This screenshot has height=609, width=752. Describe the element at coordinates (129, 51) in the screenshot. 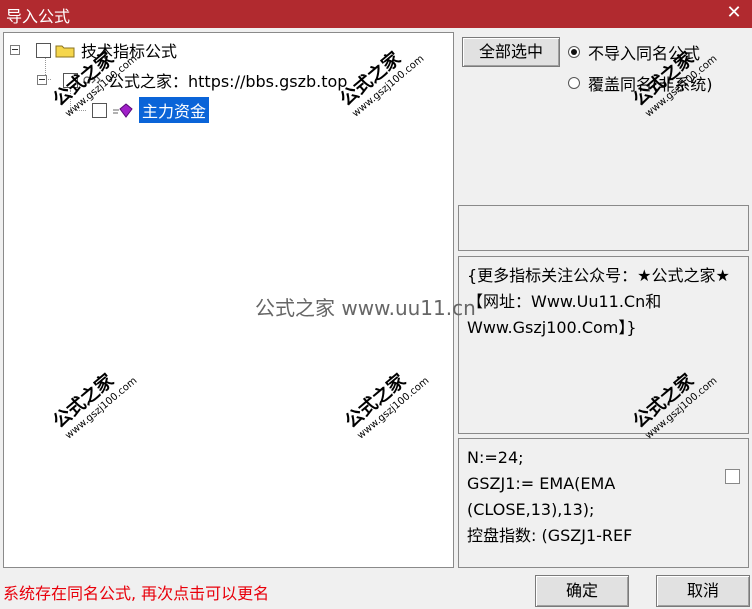

I see `tree-label-root: 技术指标公式` at that location.